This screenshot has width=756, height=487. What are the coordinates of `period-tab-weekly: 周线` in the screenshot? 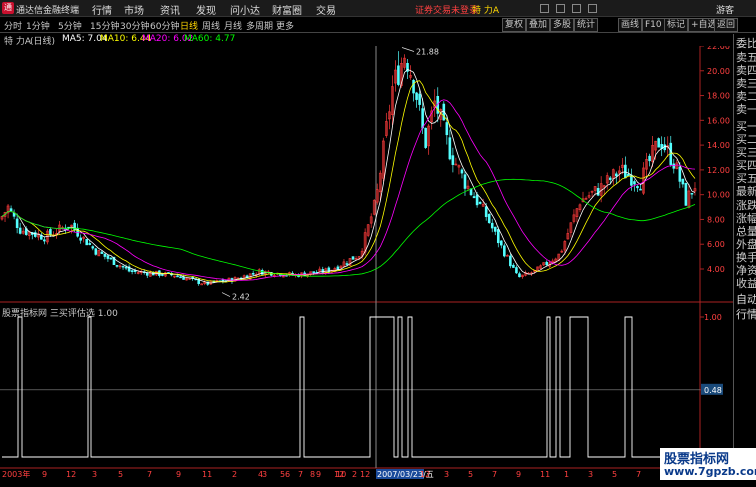 It's located at (211, 25).